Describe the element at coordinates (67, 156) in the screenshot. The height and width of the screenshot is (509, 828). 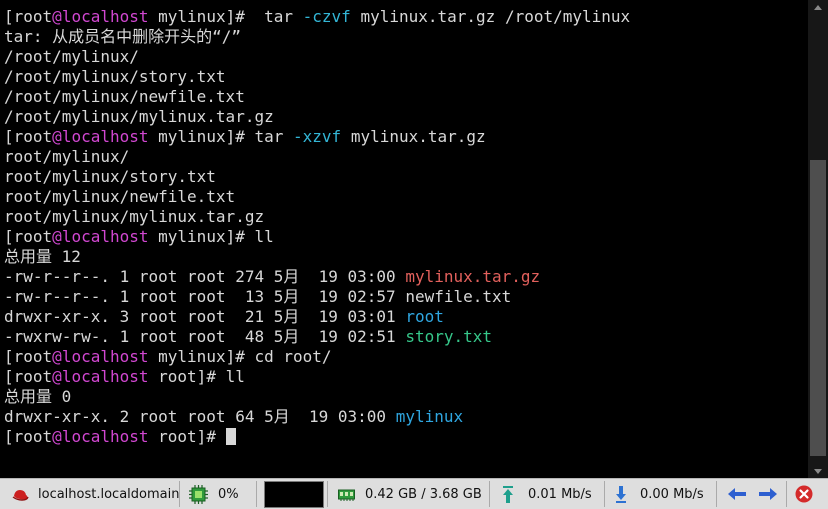
I see `terminal-text: root/mylinux/` at that location.